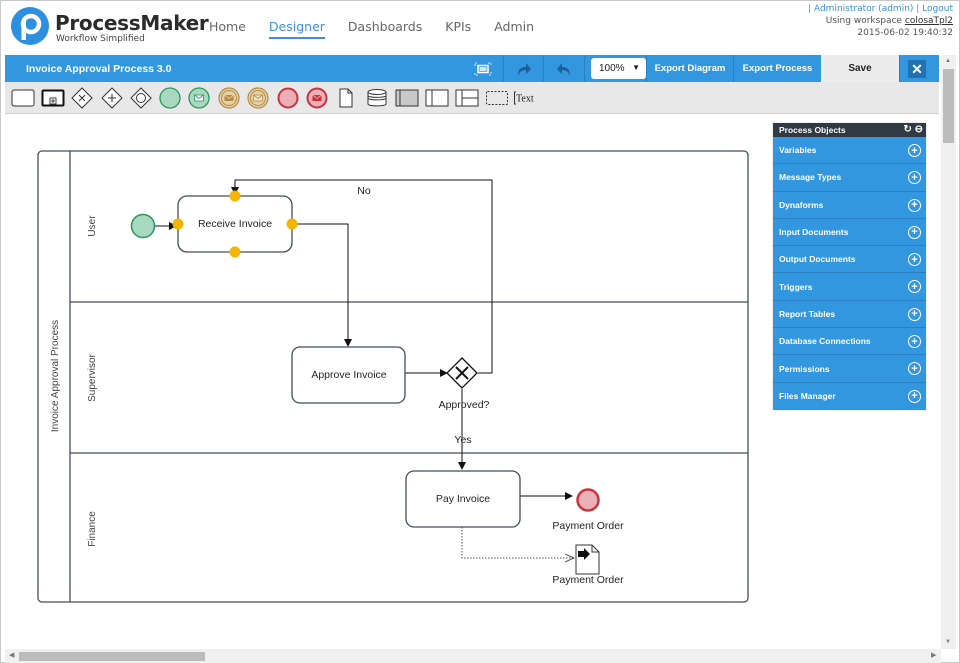  What do you see at coordinates (810, 177) in the screenshot?
I see `item-label: Message Types` at bounding box center [810, 177].